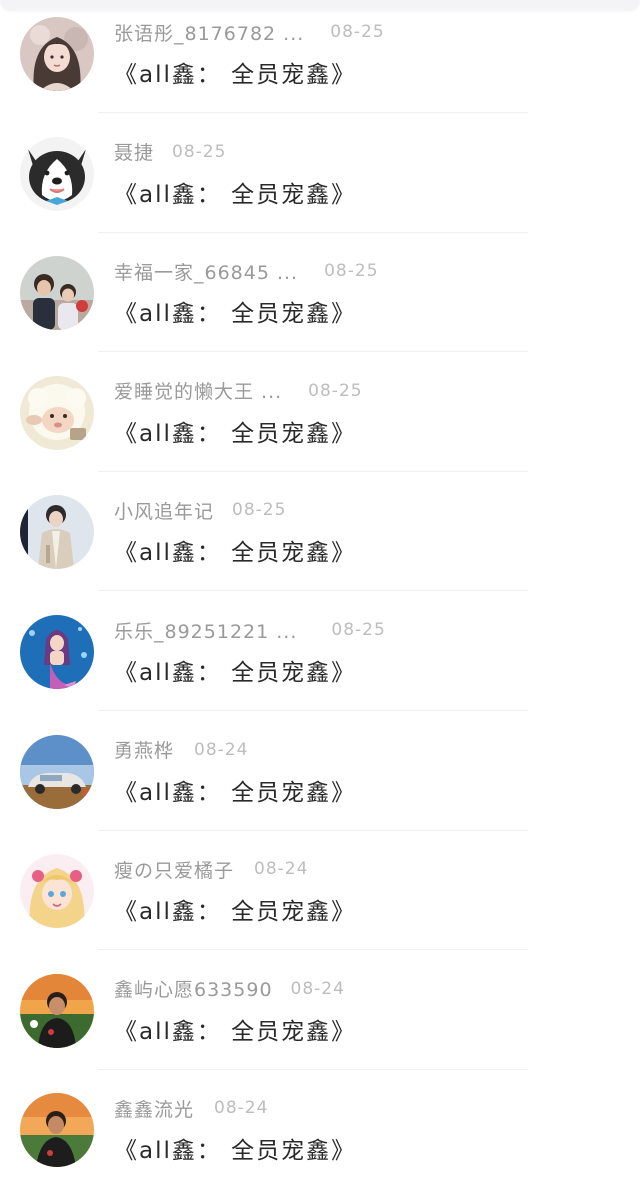  I want to click on avatar-husky-dog-icon, so click(57, 173).